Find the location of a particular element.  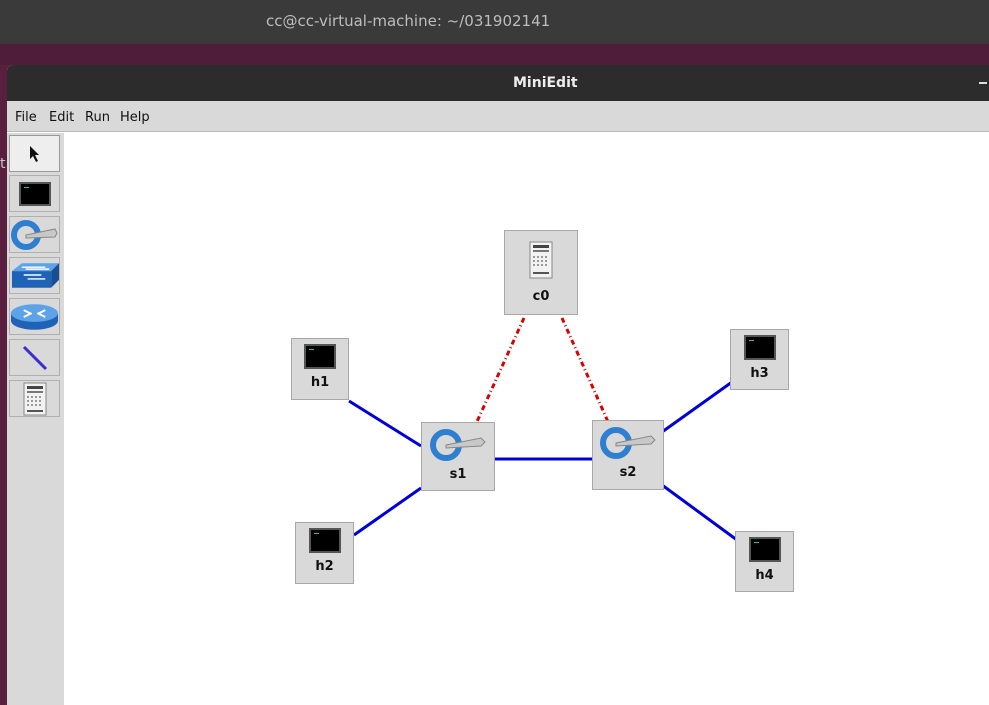

links-layer is located at coordinates (543, 429).